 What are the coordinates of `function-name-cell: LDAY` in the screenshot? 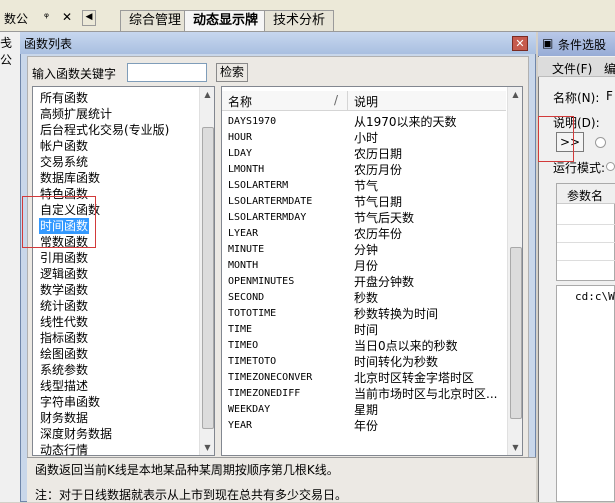 It's located at (240, 154).